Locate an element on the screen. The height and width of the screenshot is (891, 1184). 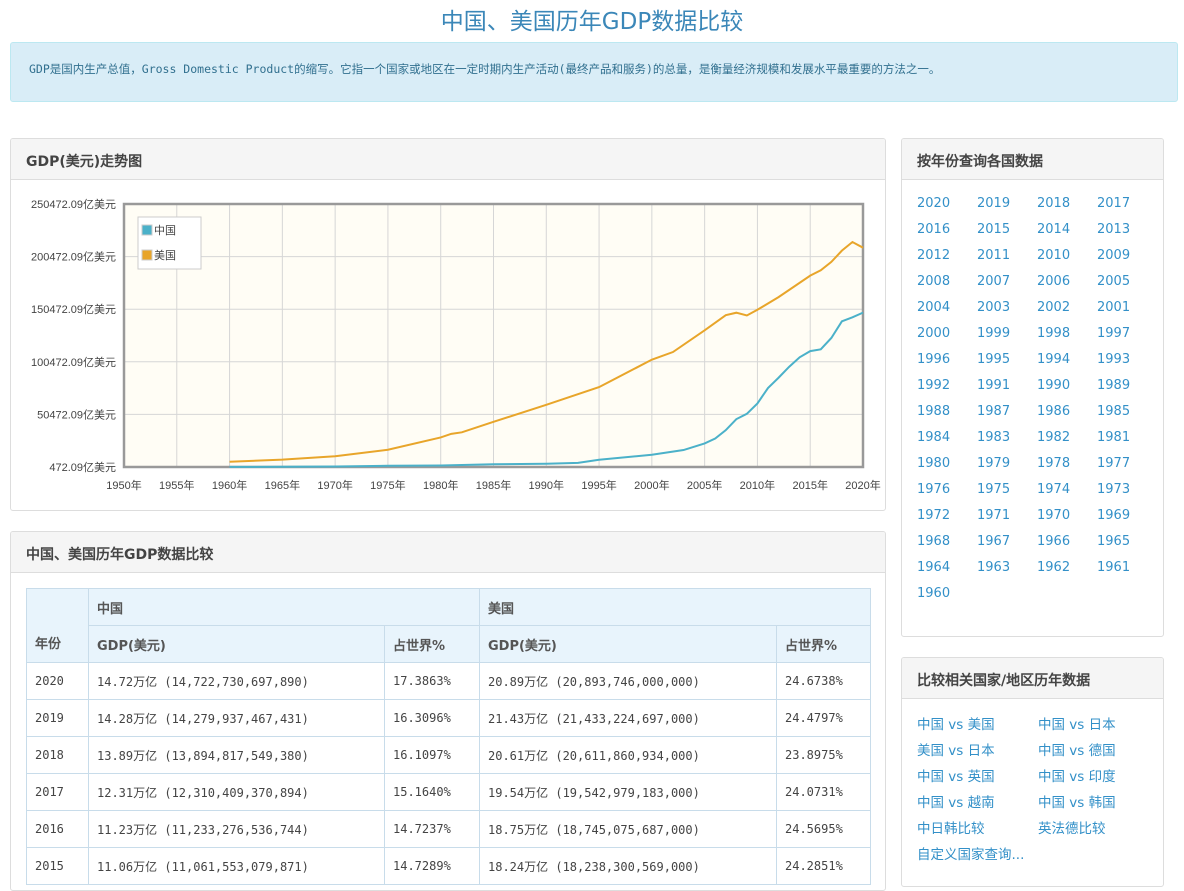
legend-swatch is located at coordinates (147, 230).